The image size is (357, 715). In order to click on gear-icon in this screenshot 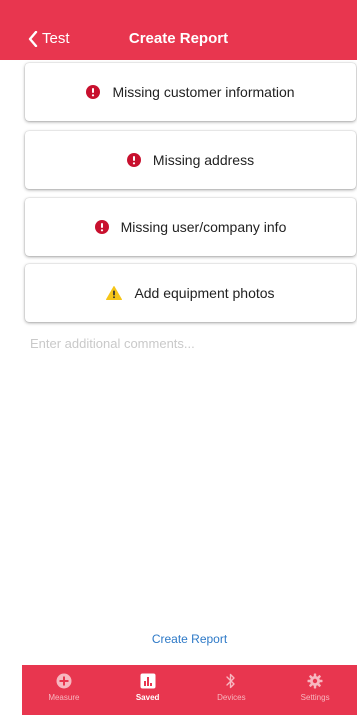, I will do `click(315, 681)`.